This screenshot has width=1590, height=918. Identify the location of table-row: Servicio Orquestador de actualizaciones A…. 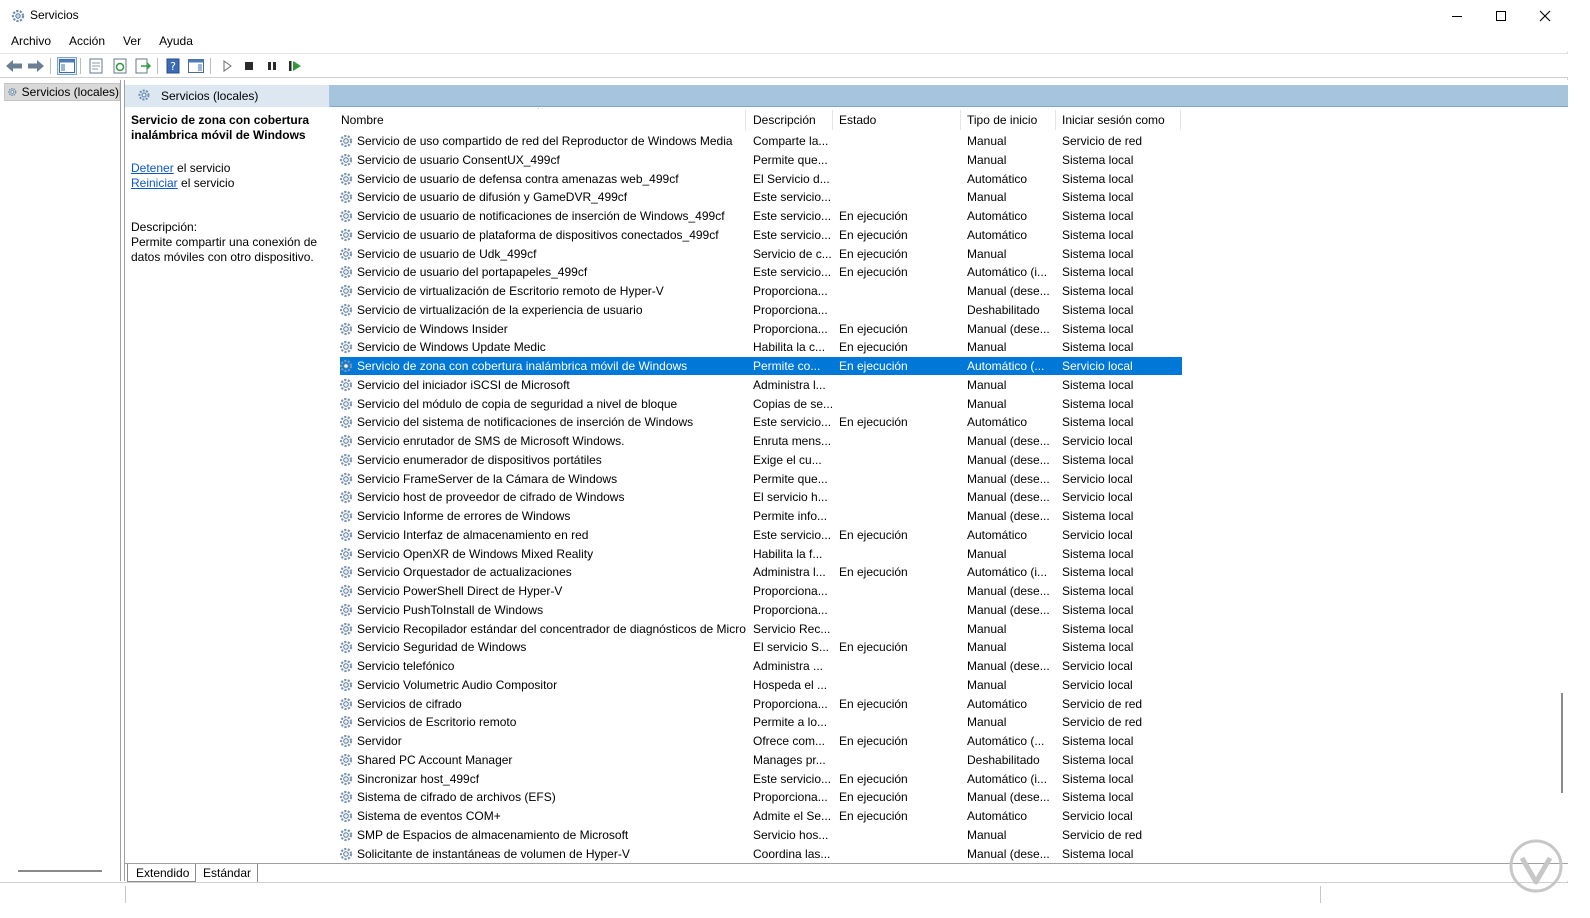
(761, 572).